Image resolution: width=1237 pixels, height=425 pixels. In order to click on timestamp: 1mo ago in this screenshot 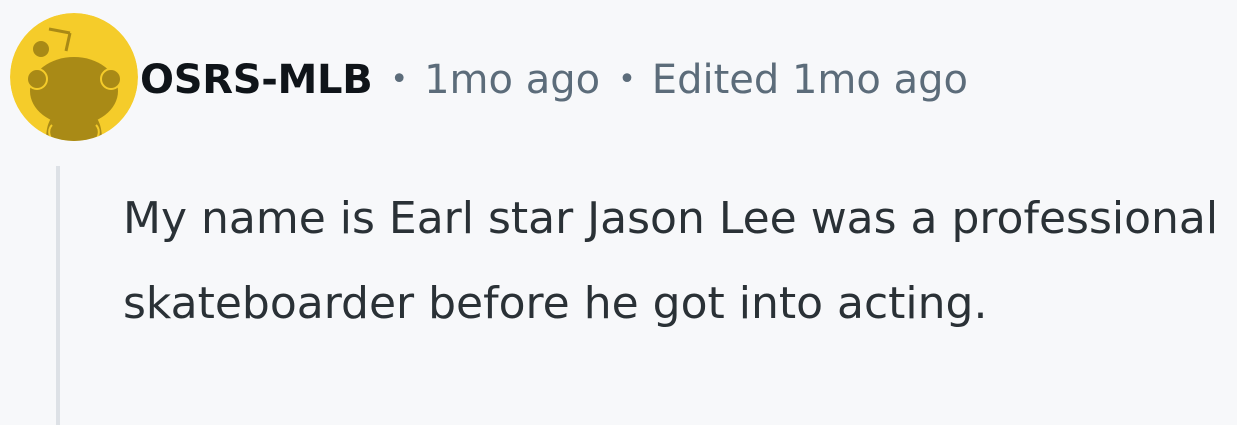, I will do `click(512, 80)`.